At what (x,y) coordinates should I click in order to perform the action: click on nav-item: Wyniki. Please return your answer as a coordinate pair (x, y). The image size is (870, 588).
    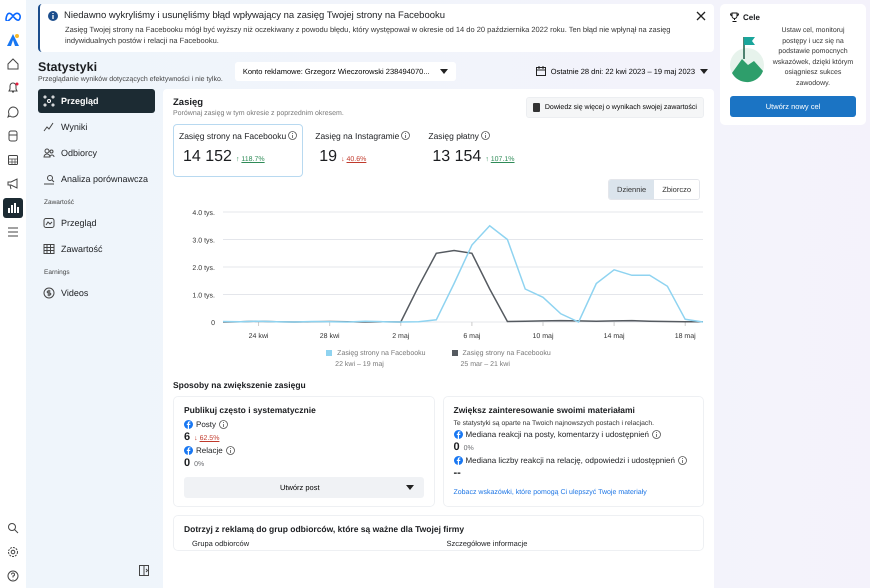
    Looking at the image, I should click on (96, 126).